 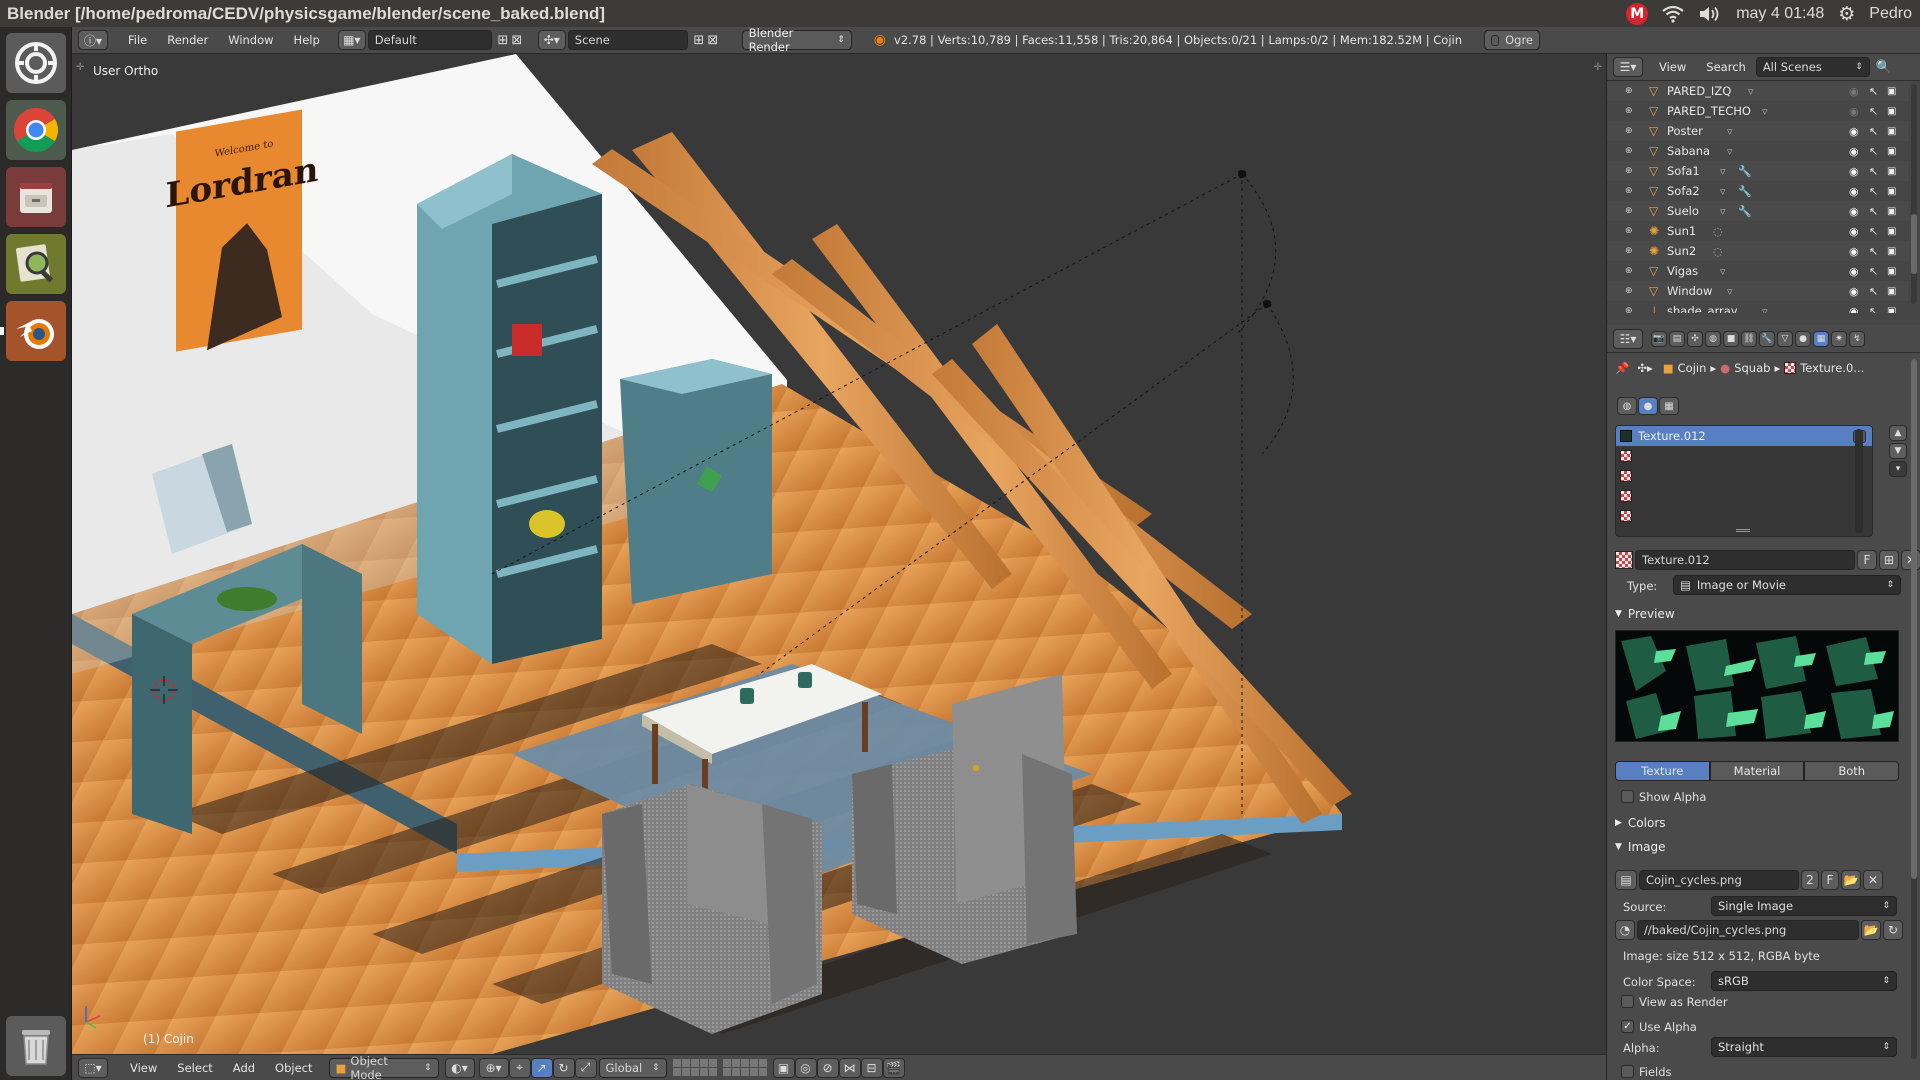 I want to click on material-texture-context-icon: ●, so click(x=1648, y=406).